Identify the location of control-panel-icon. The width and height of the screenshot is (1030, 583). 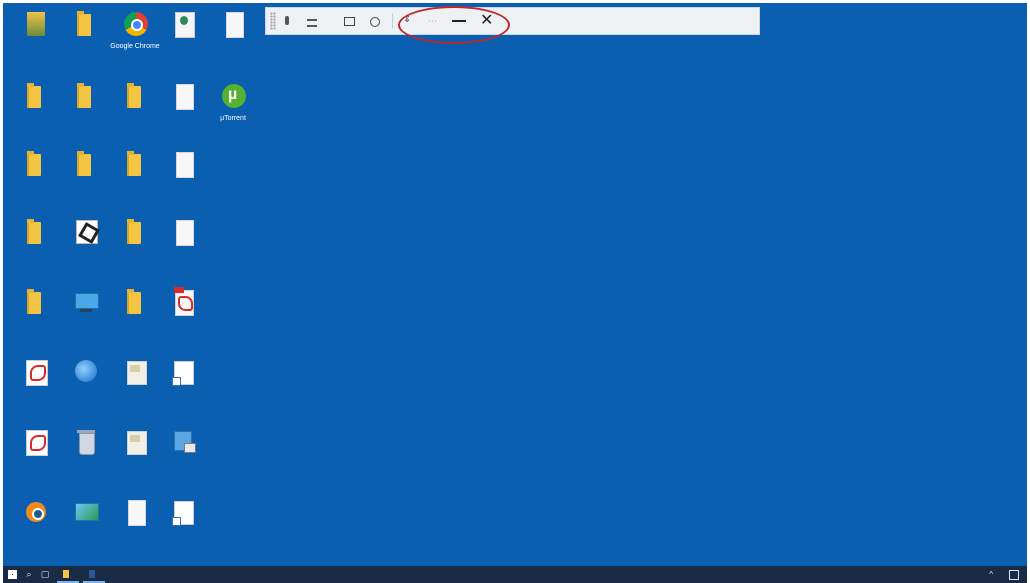
(85, 512).